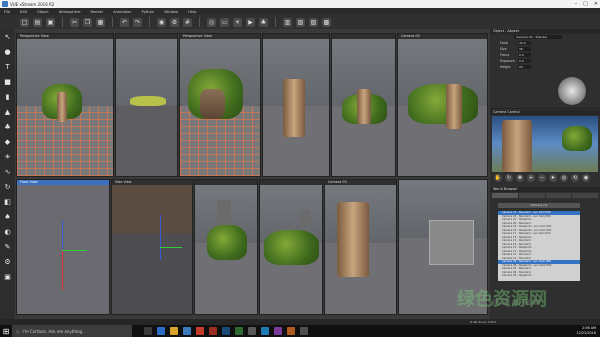 Image resolution: width=600 pixels, height=337 pixels. I want to click on viewport-camera-03: Camera 03, so click(360, 247).